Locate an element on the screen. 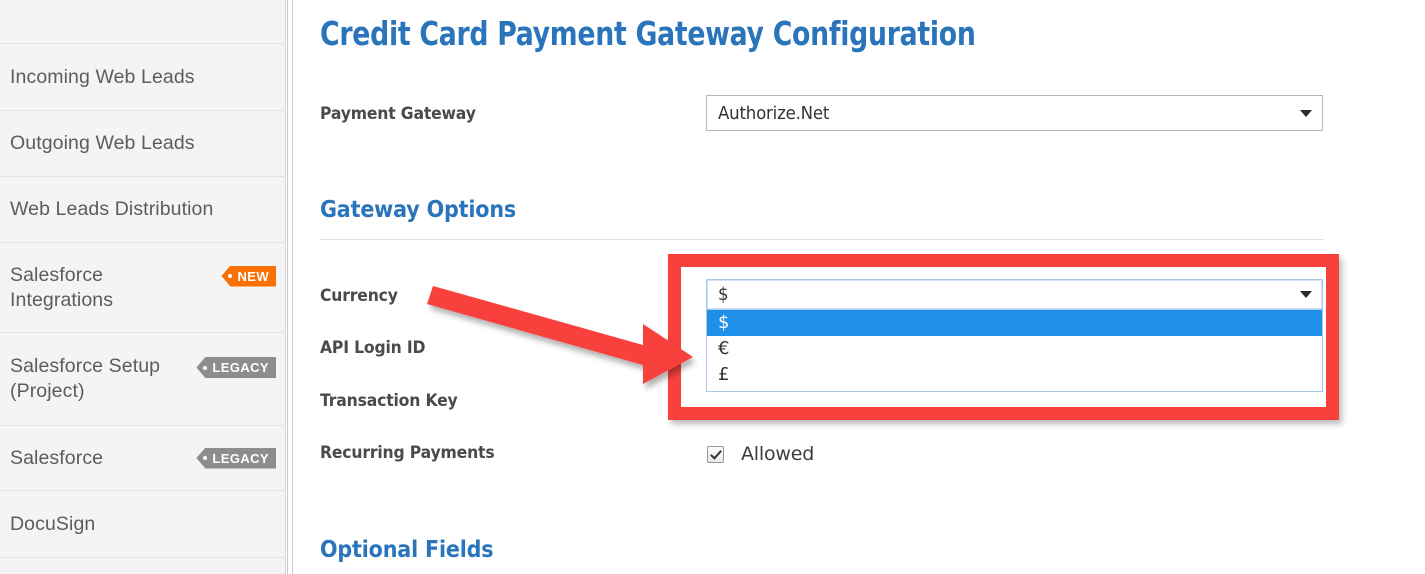  recurring-payments-label: Recurring Payments is located at coordinates (407, 453).